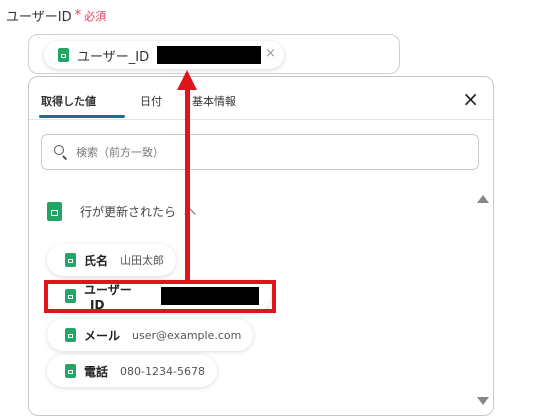 This screenshot has height=416, width=537. I want to click on list-item: メール user@example.com, so click(150, 335).